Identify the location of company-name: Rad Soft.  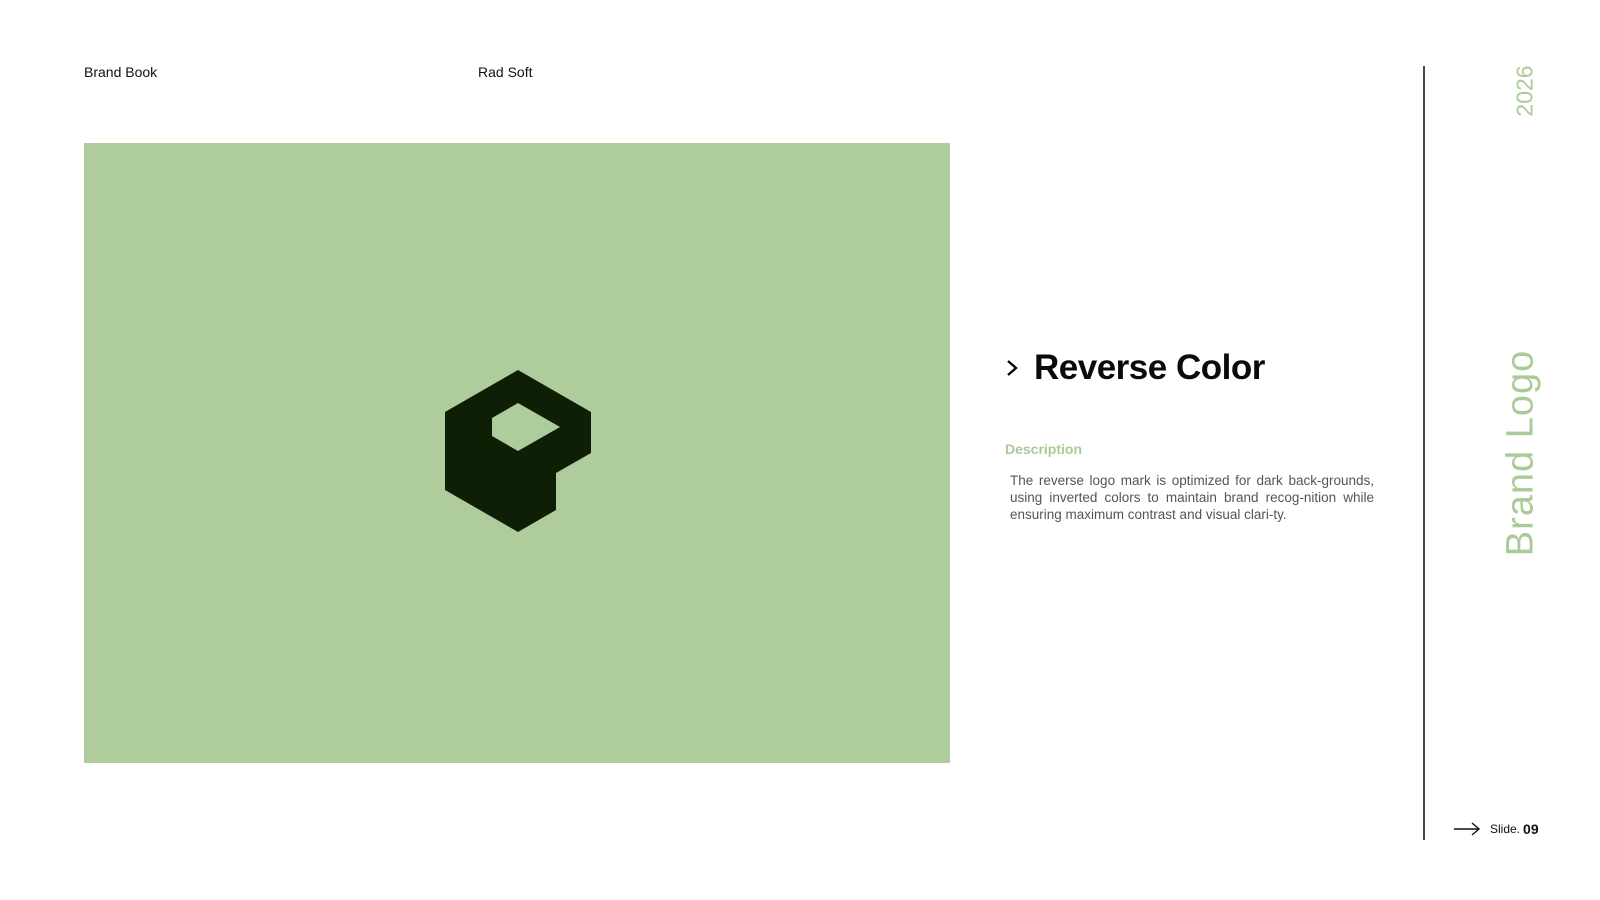
(505, 72).